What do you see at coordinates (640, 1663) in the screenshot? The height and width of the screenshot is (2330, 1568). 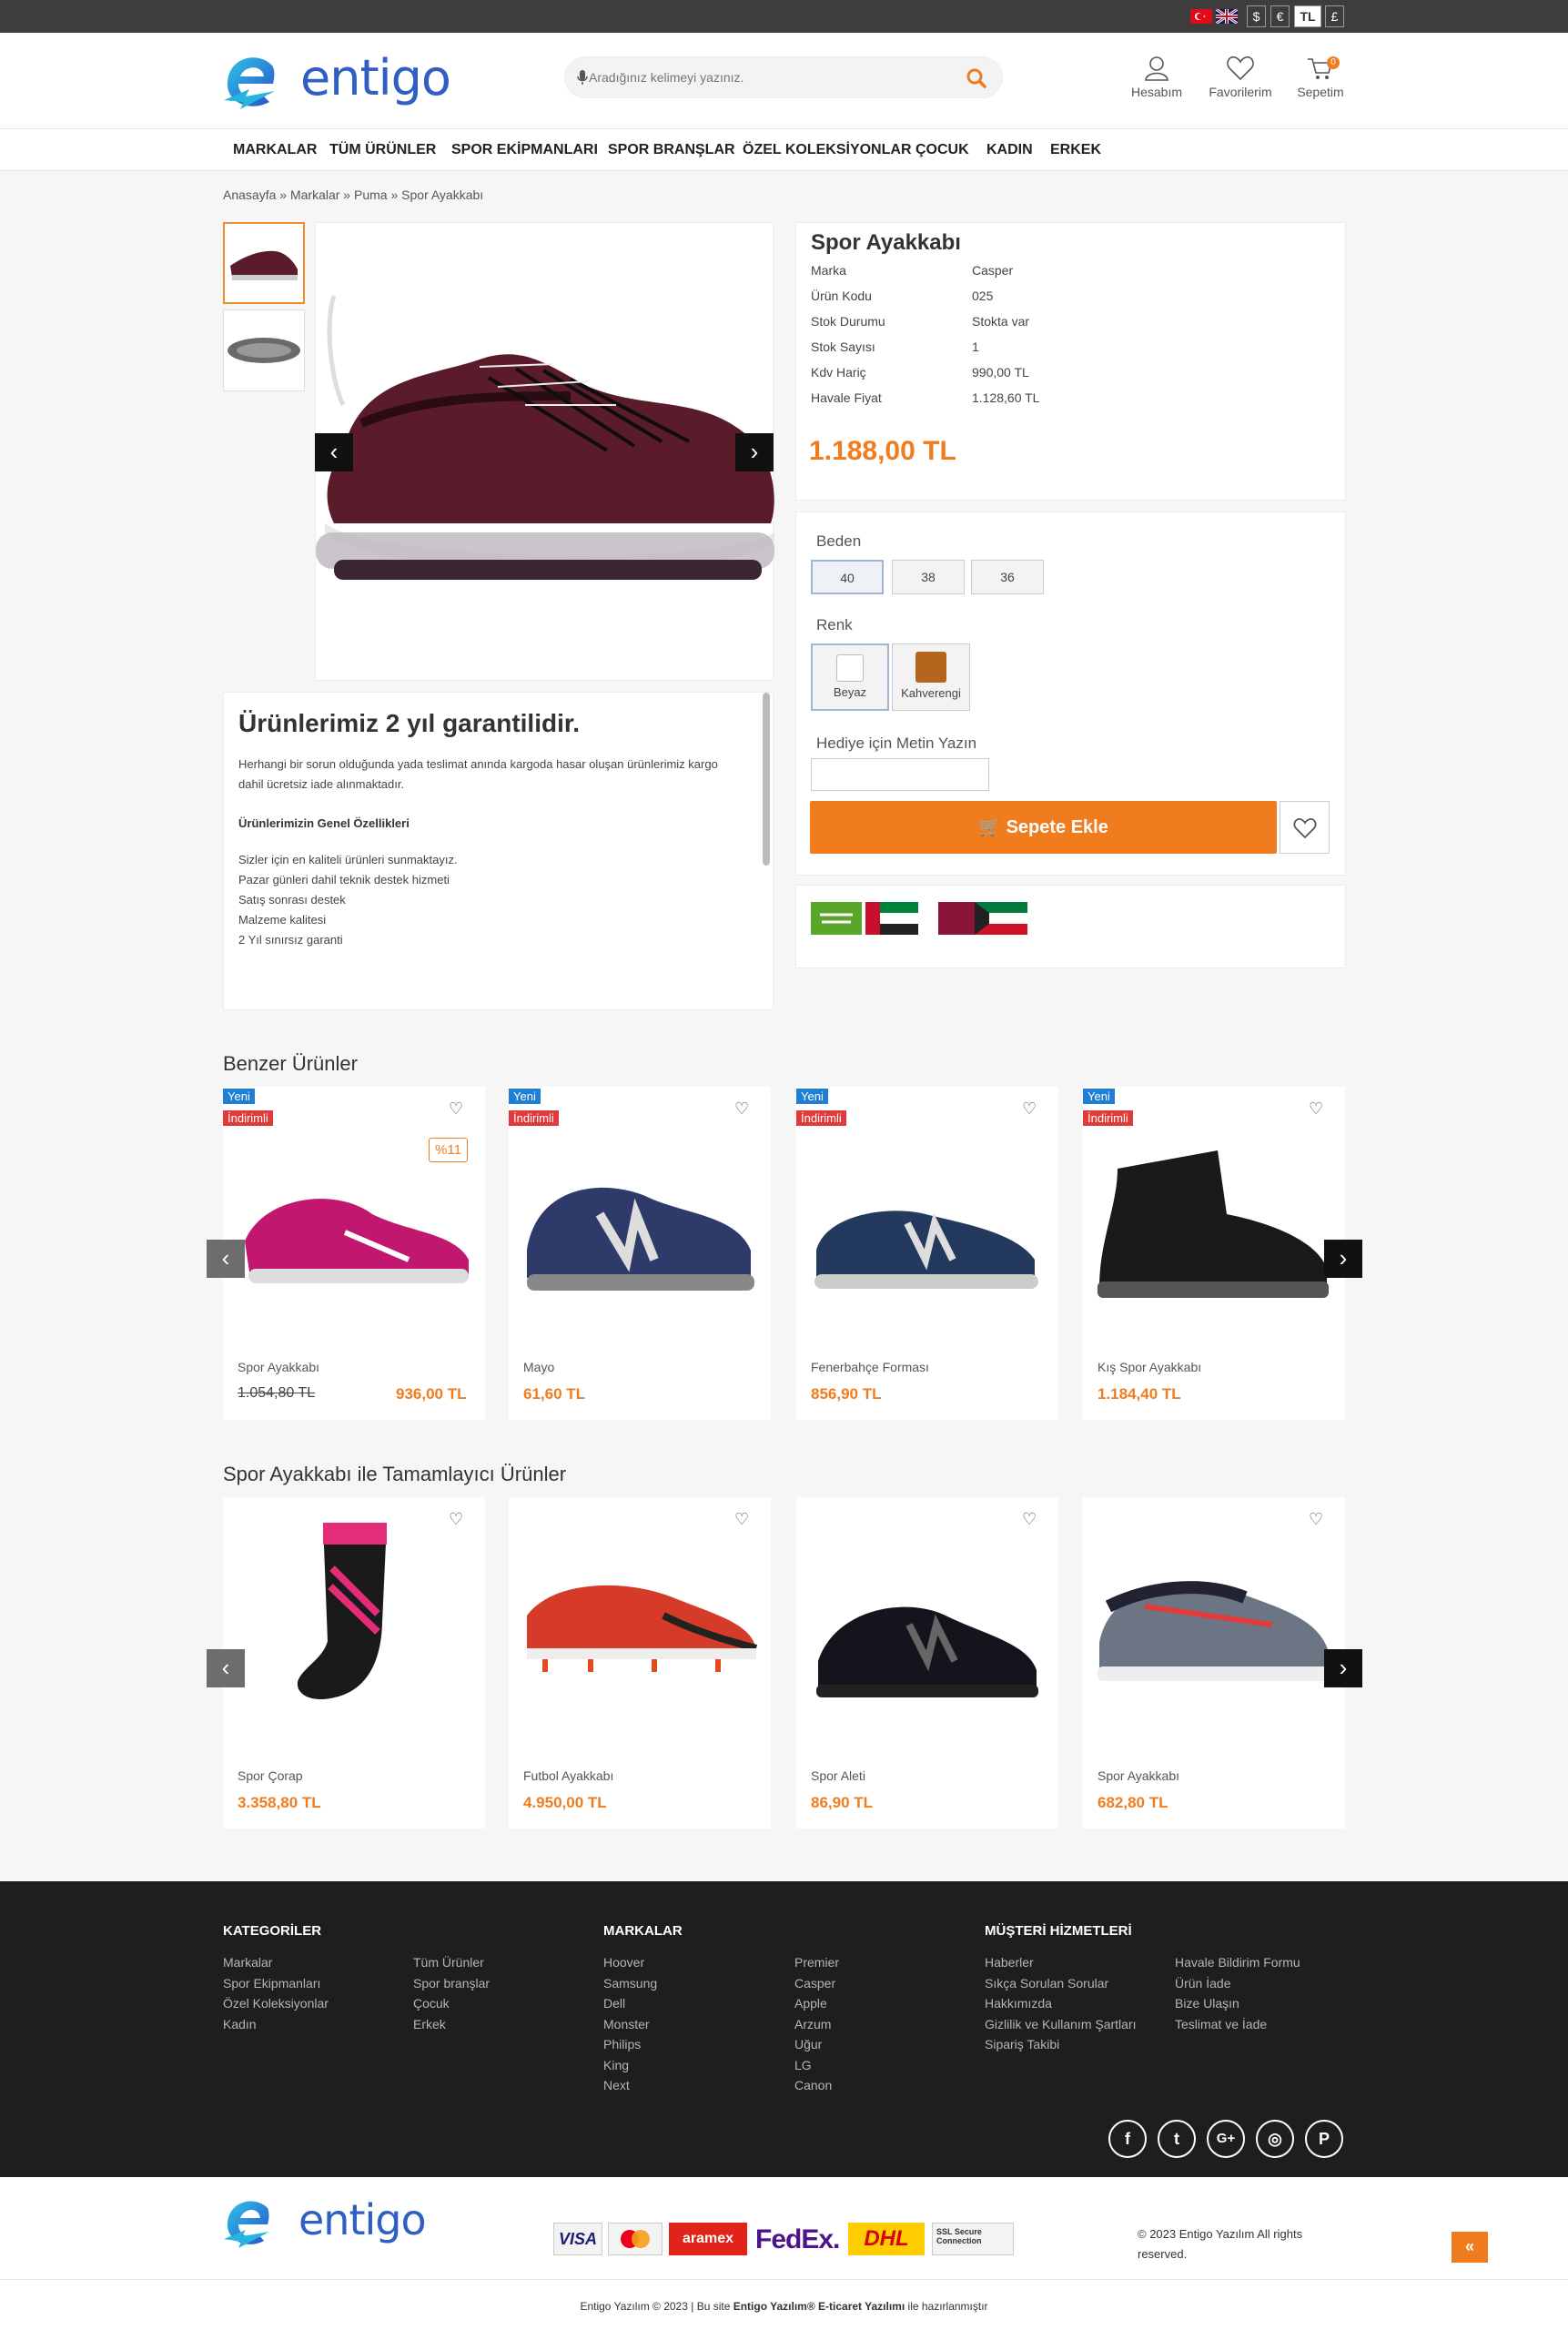 I see `product-card: ♡ Futbol Ayakkabı 4.950,00 TL` at bounding box center [640, 1663].